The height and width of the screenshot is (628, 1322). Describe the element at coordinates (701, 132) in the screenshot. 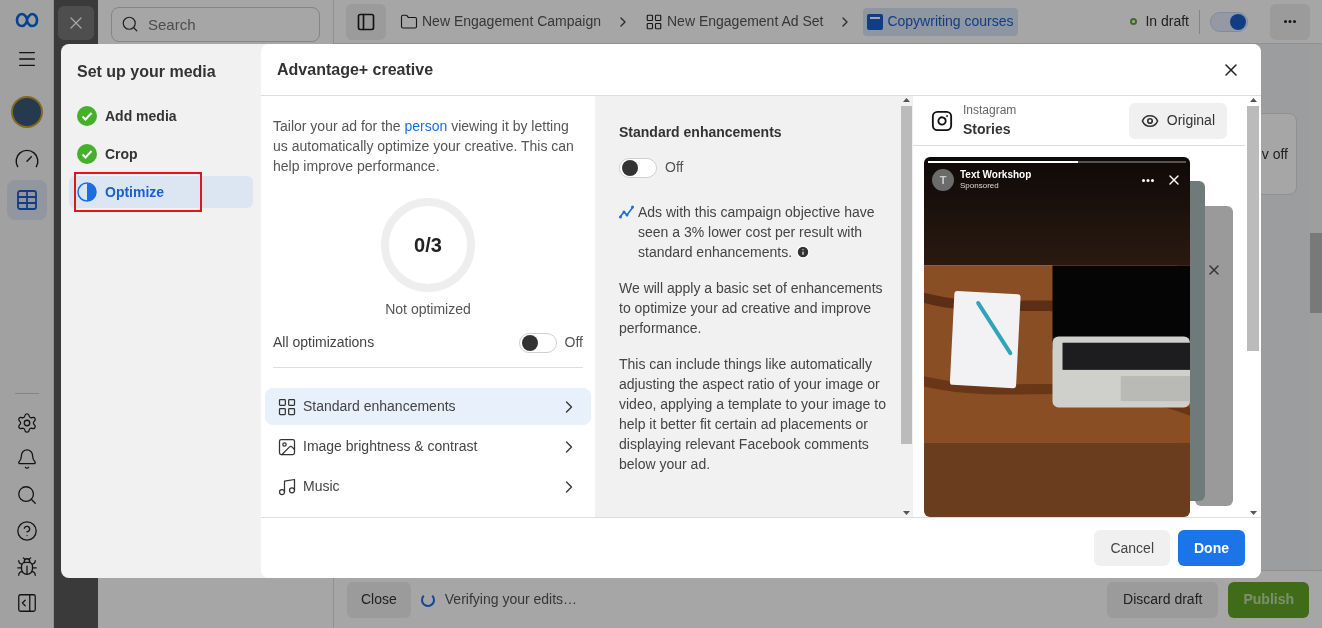

I see `section-title: Standard enhancements` at that location.